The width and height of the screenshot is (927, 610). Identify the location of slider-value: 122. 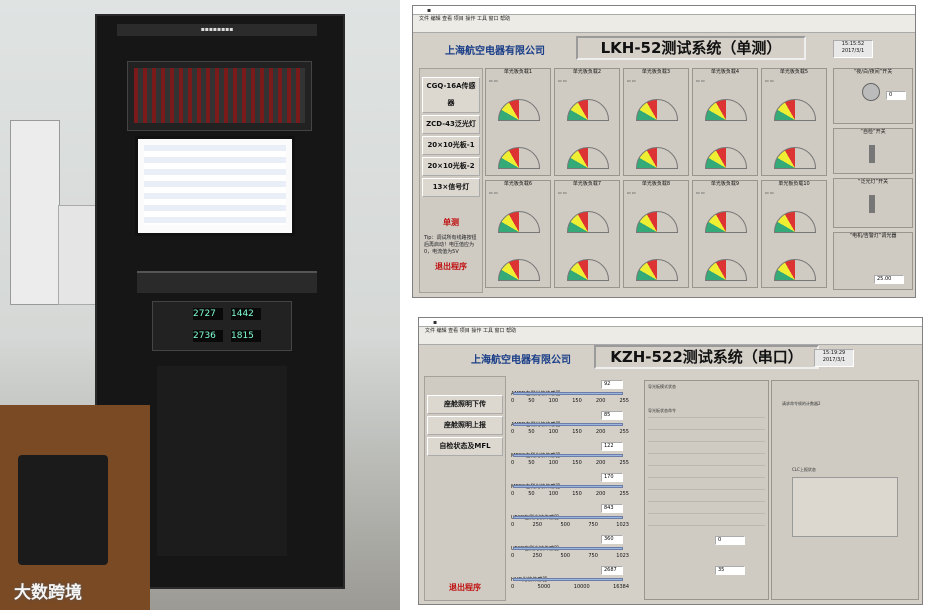
(612, 446).